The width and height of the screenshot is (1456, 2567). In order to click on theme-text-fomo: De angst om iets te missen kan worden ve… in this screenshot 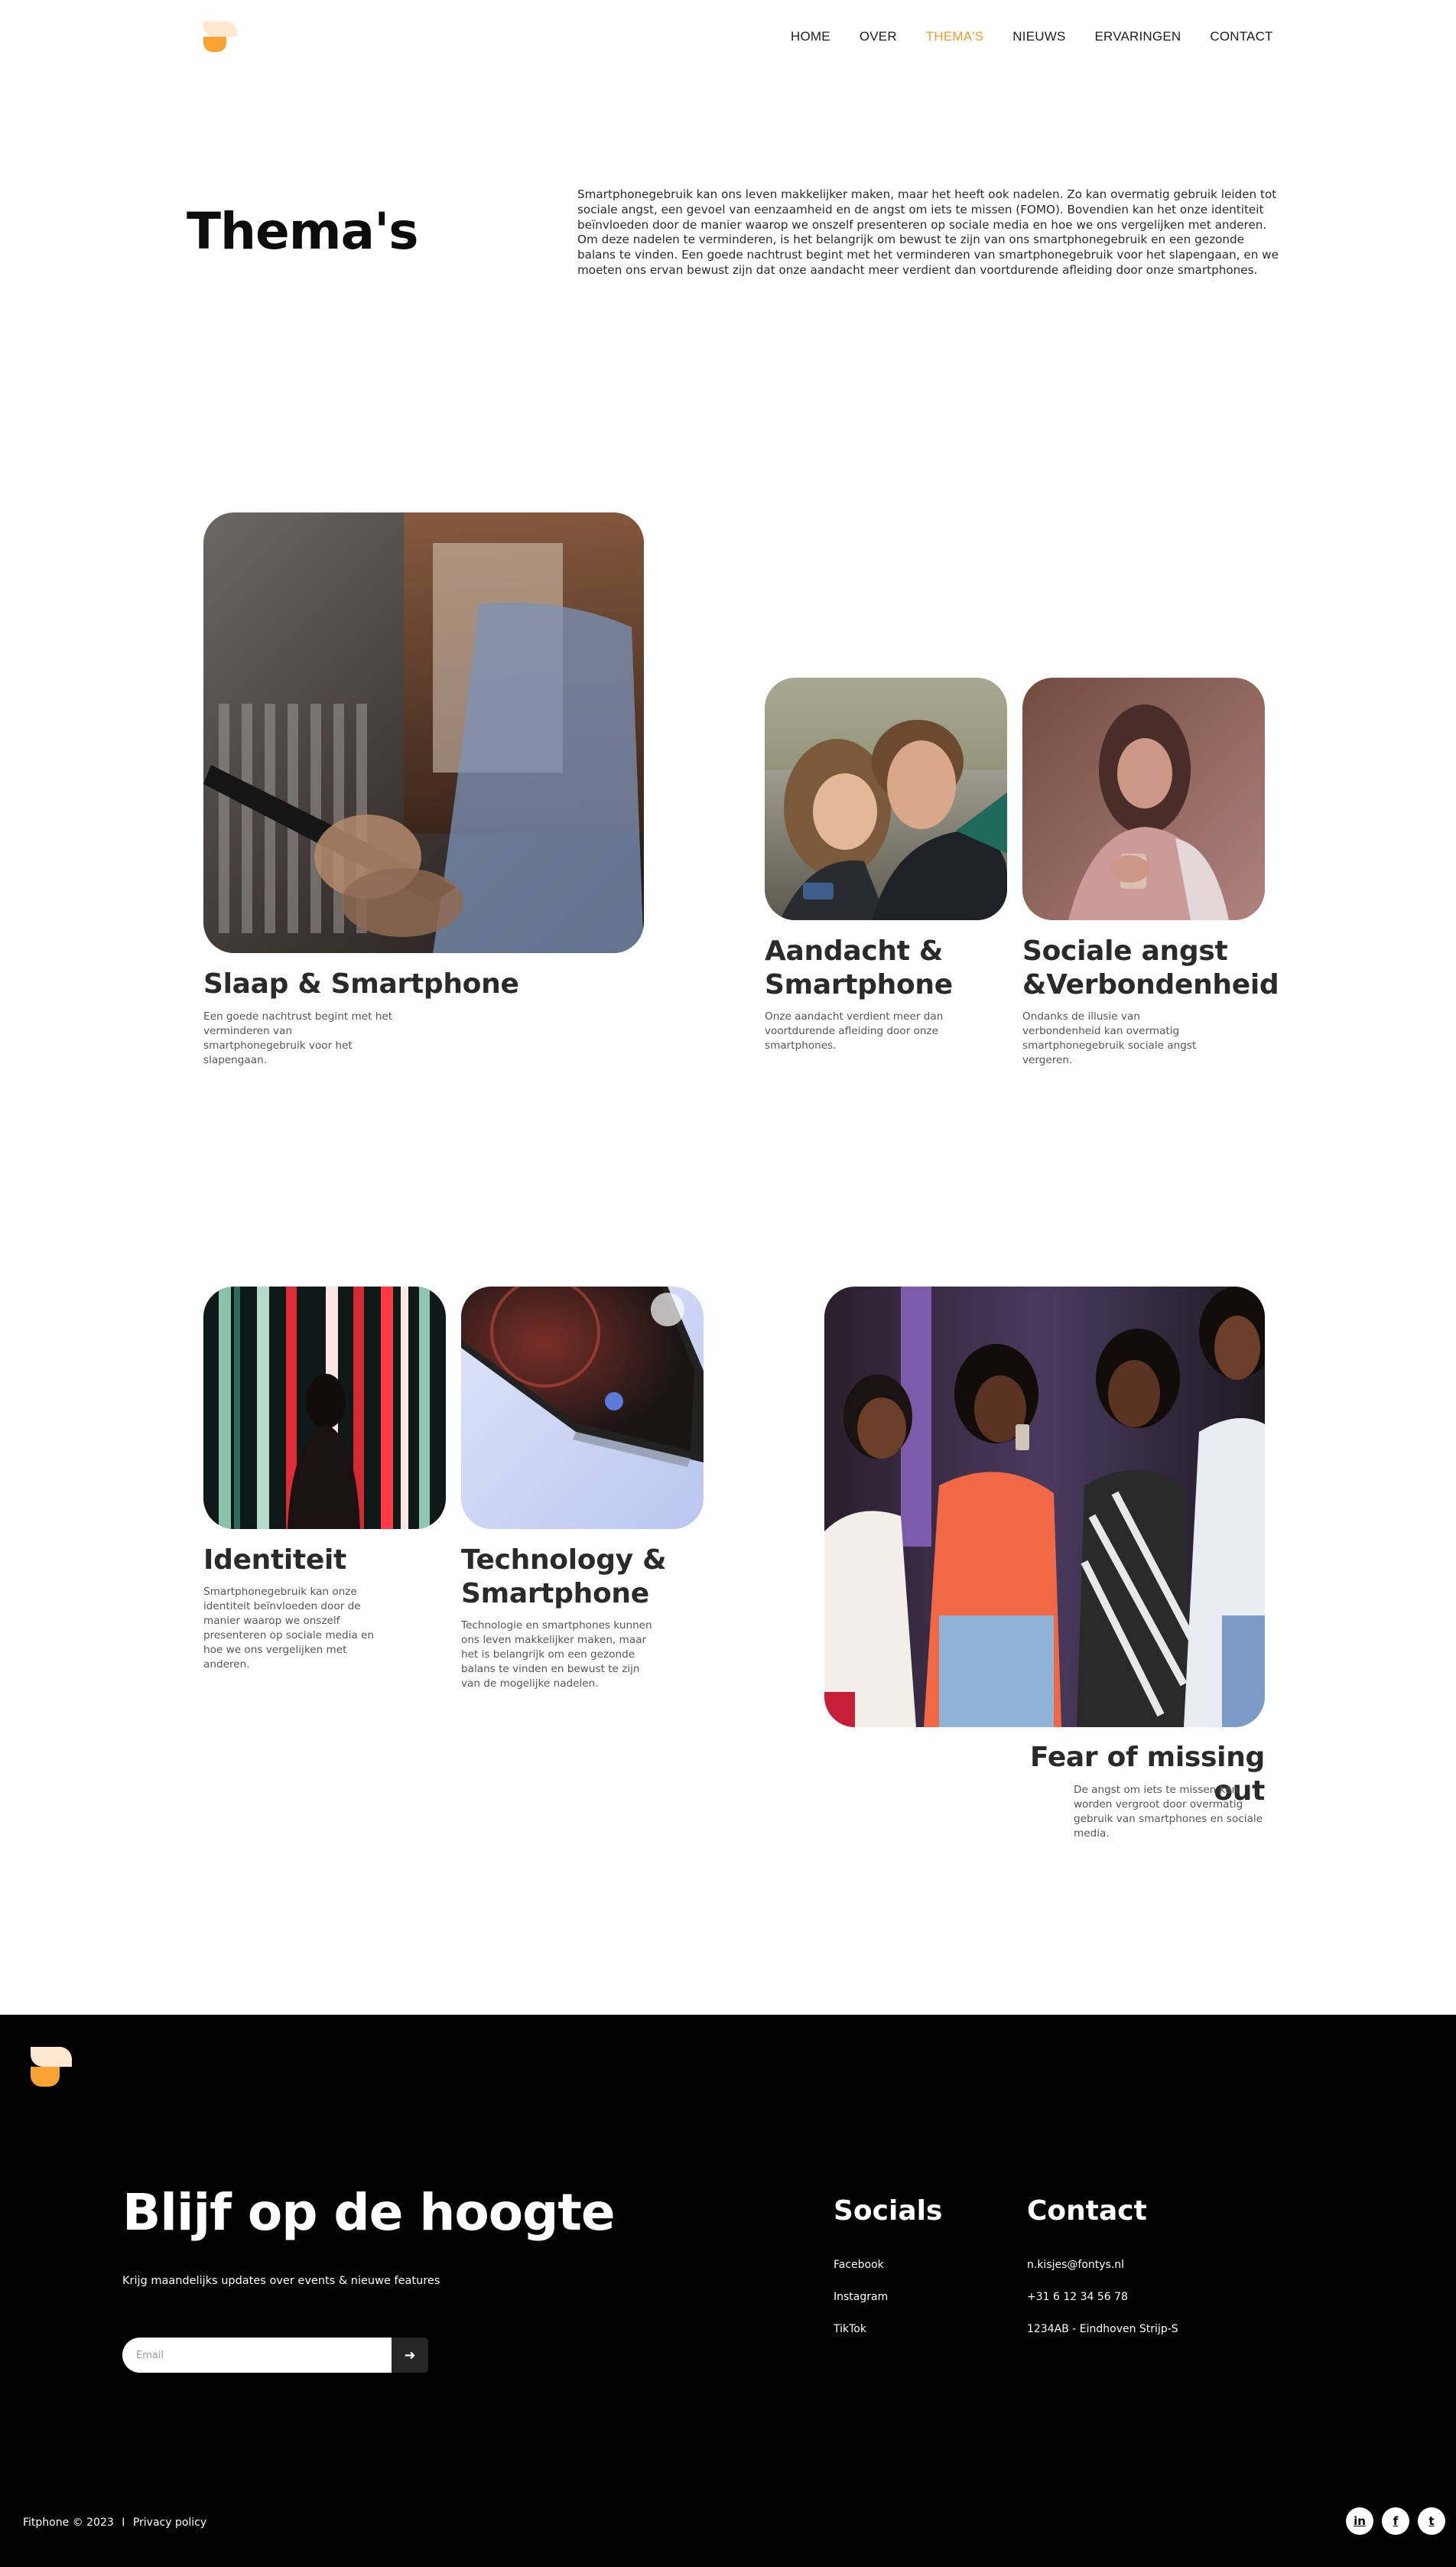, I will do `click(1168, 1812)`.